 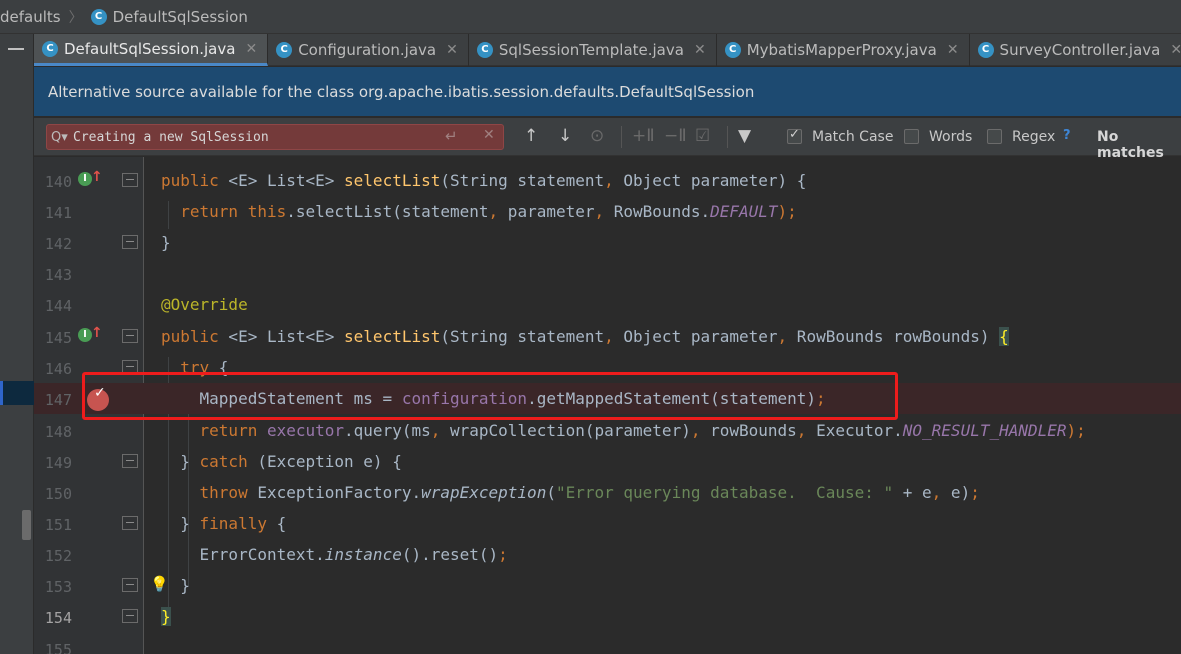 I want to click on code-text: ErrorContext.instance().reset();, so click(x=334, y=554).